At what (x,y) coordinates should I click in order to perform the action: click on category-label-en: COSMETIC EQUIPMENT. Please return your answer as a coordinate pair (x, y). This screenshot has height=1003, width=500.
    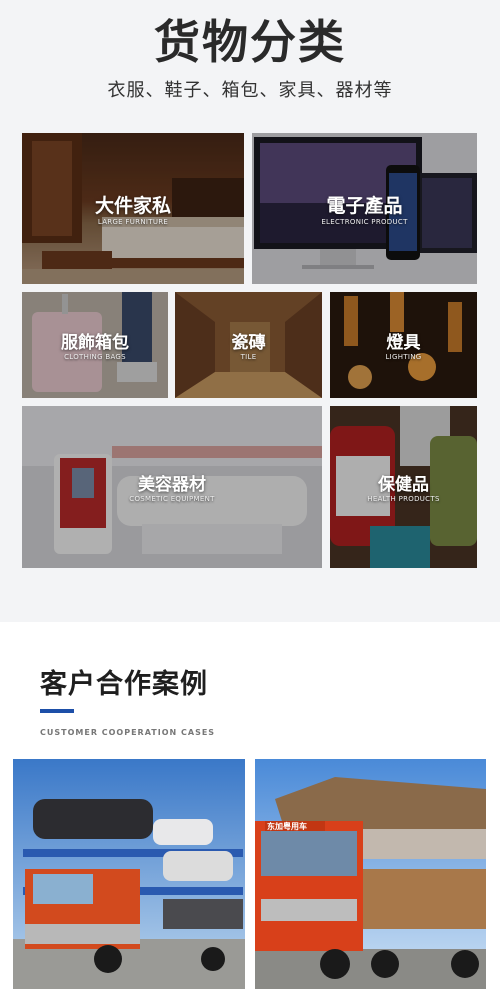
    Looking at the image, I should click on (172, 499).